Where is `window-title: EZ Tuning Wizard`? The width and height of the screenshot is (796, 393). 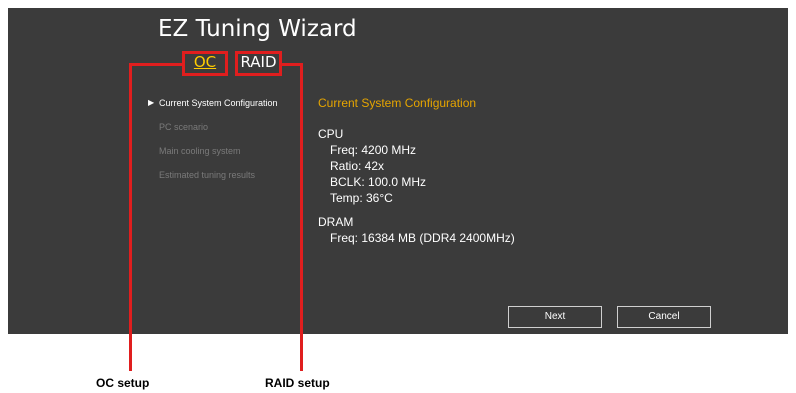
window-title: EZ Tuning Wizard is located at coordinates (257, 29).